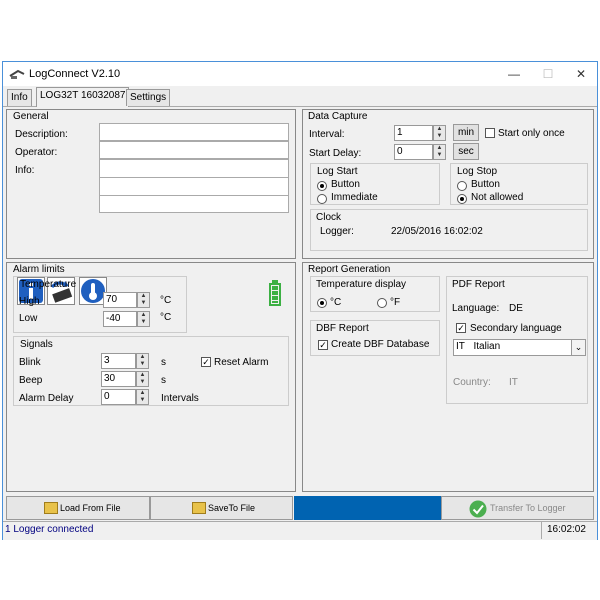 The width and height of the screenshot is (600, 600). Describe the element at coordinates (300, 530) in the screenshot. I see `status-bar: 1 Logger connected 16:02:02` at that location.